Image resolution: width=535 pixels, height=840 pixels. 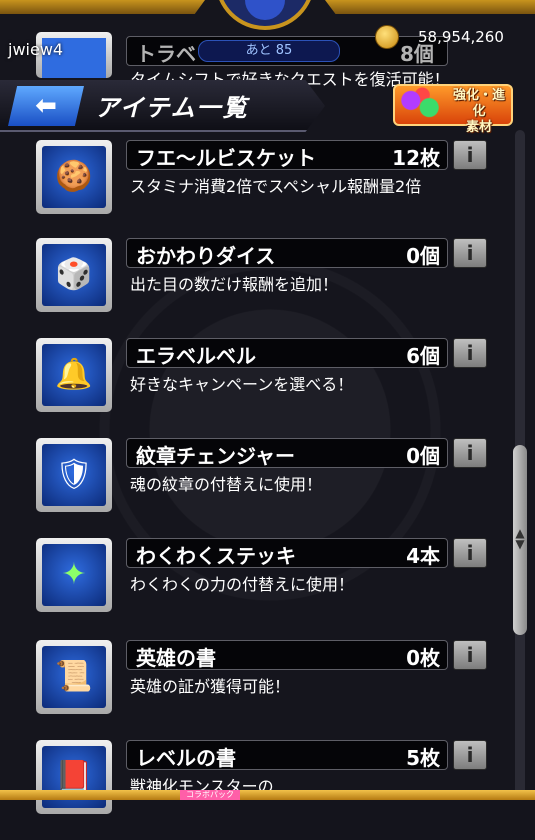 I want to click on item-name: レベルの書, so click(x=186, y=758).